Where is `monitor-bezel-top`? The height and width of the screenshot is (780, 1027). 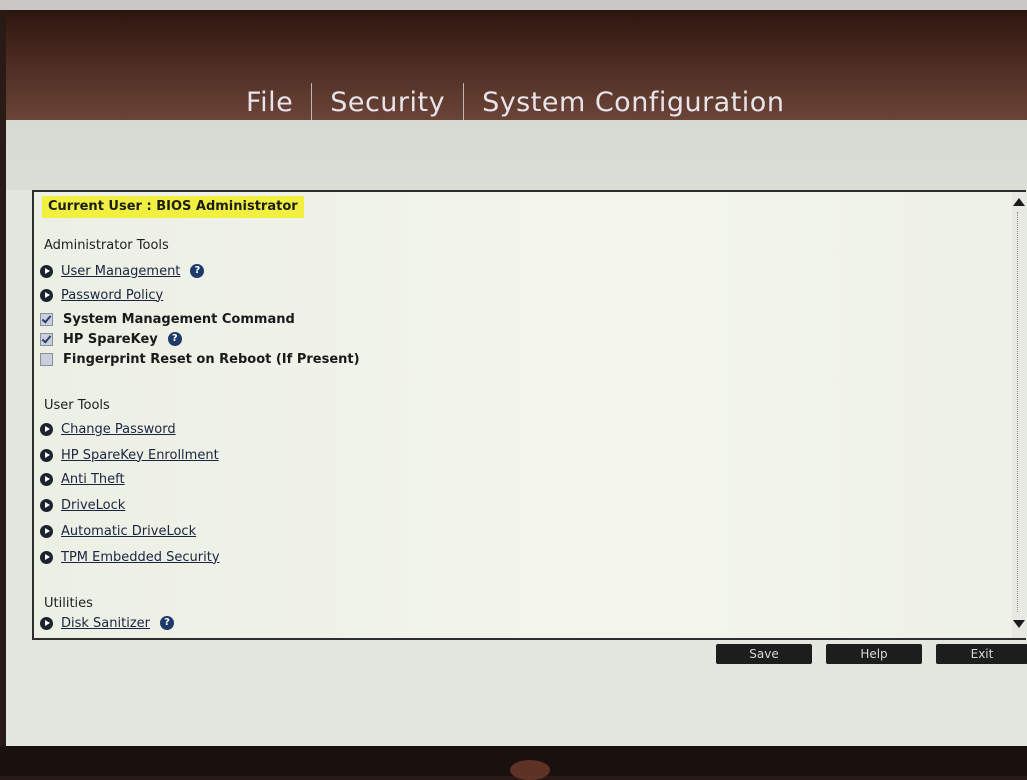 monitor-bezel-top is located at coordinates (513, 5).